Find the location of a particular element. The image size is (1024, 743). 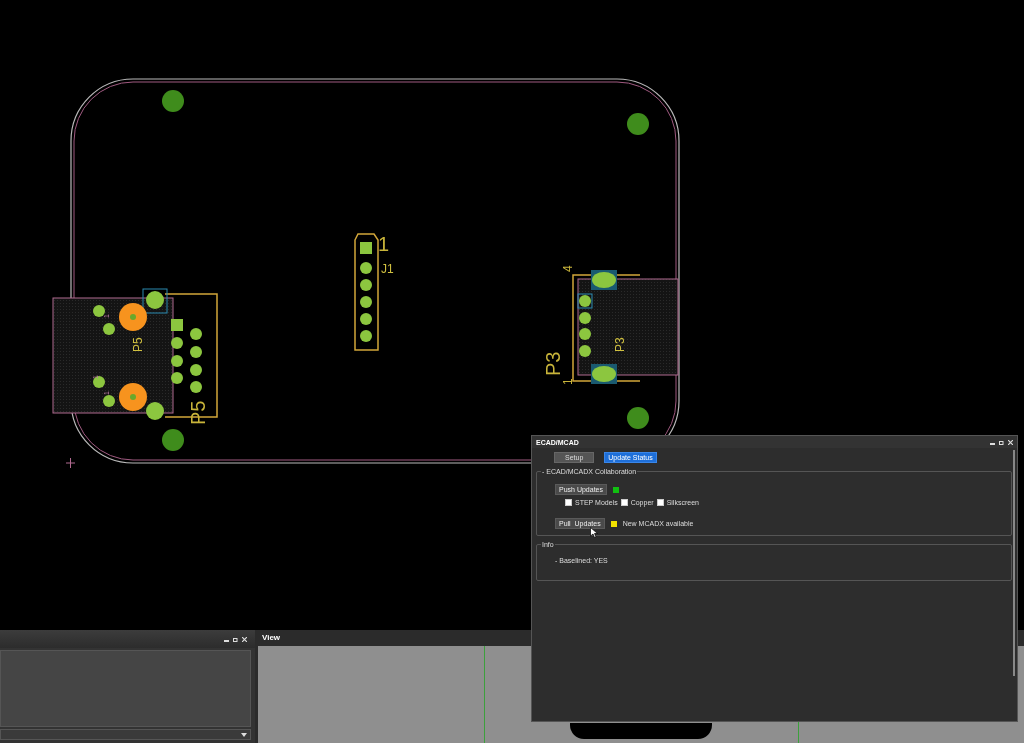

reference-label: J1 is located at coordinates (387, 269).